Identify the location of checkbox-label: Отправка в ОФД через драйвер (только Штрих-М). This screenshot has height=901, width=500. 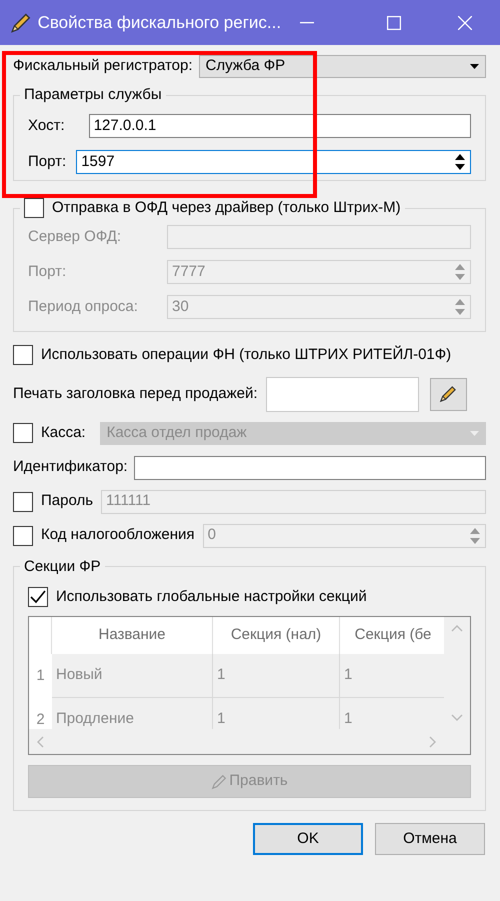
(226, 208).